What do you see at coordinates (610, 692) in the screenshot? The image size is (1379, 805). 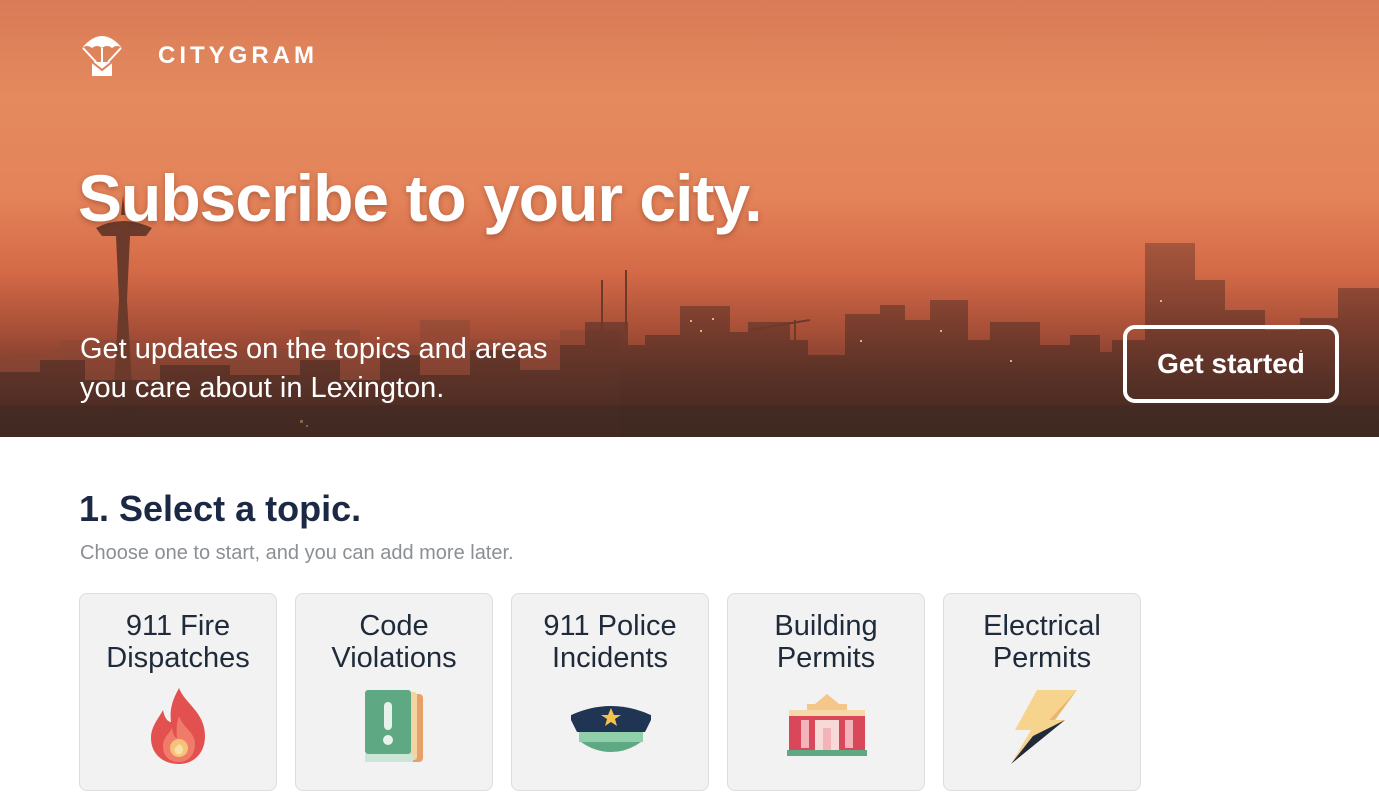 I see `topic-card-police-incidents: 911 Police Incidents` at bounding box center [610, 692].